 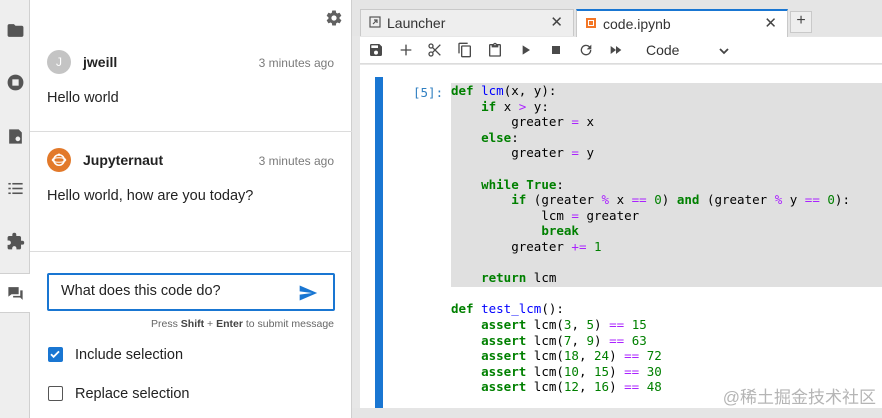 I want to click on add-cell-icon, so click(x=406, y=50).